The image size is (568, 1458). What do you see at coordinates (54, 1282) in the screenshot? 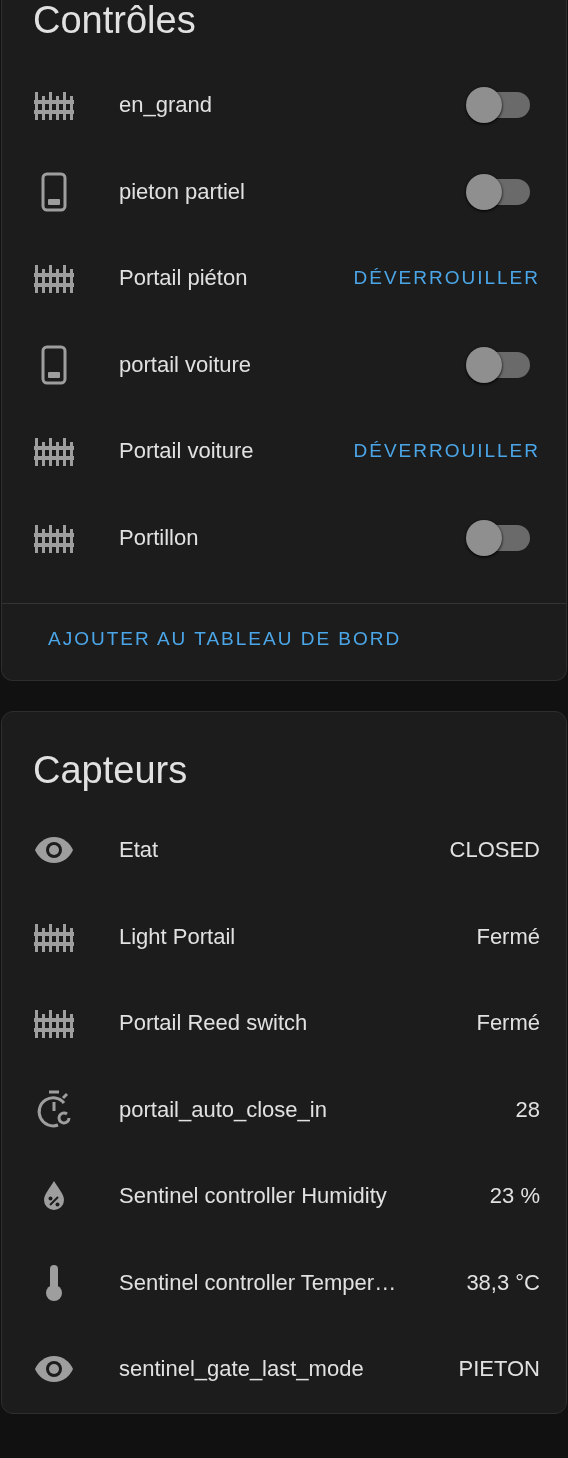
I see `thermometer-icon` at bounding box center [54, 1282].